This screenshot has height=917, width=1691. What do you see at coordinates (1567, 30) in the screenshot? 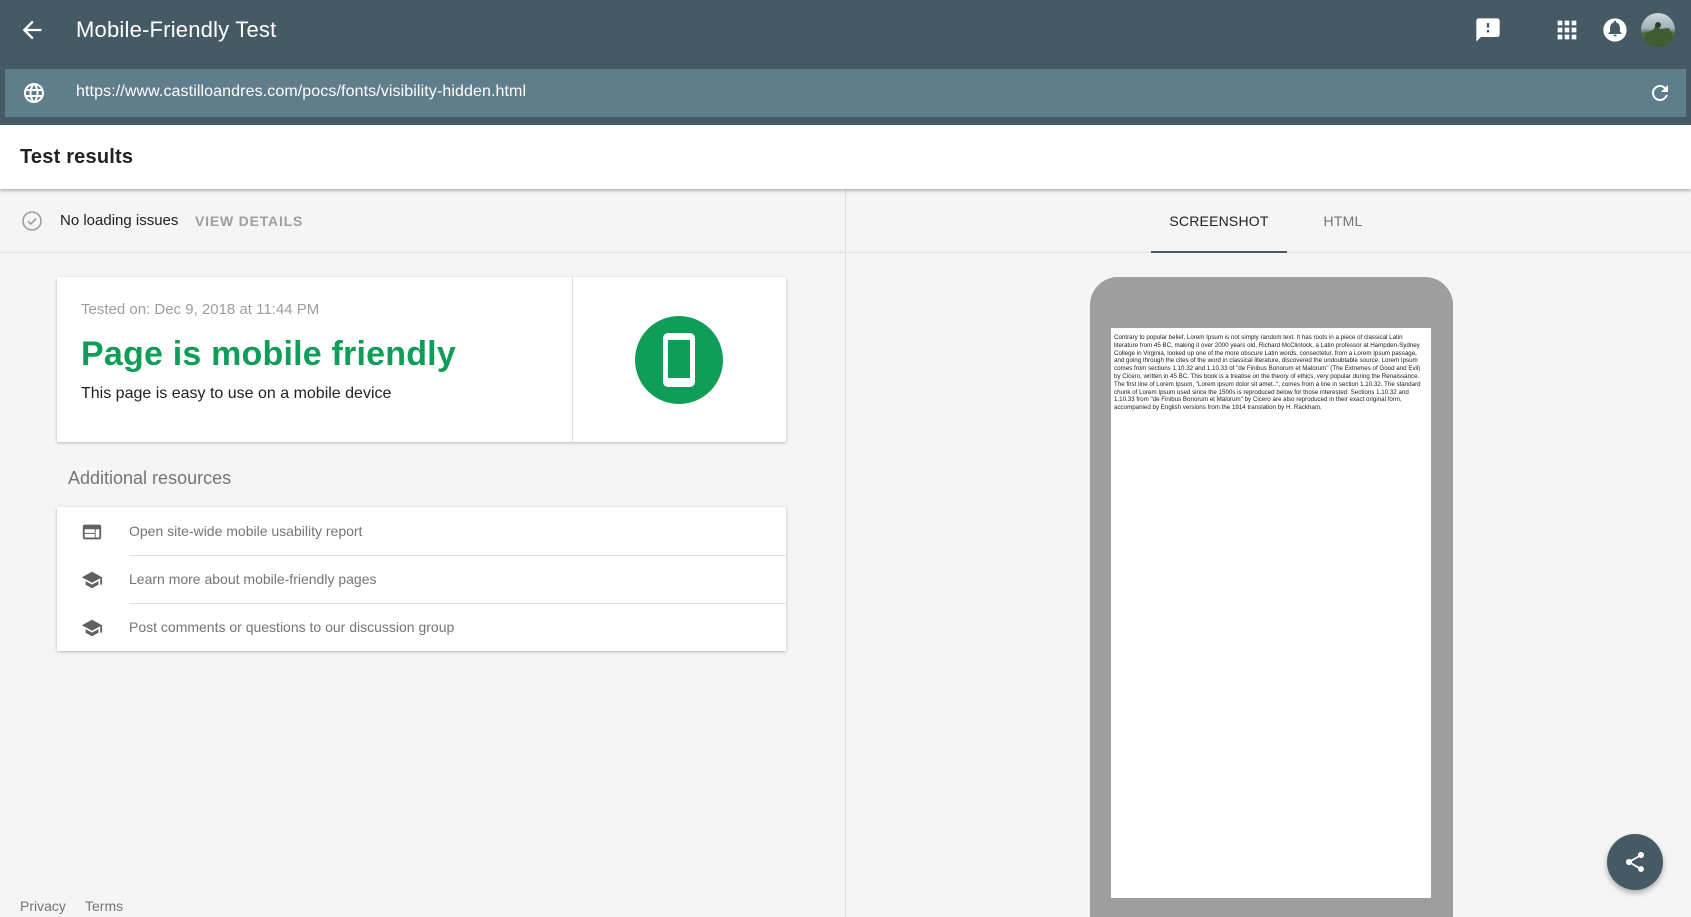
I see `apps-grid-icon` at bounding box center [1567, 30].